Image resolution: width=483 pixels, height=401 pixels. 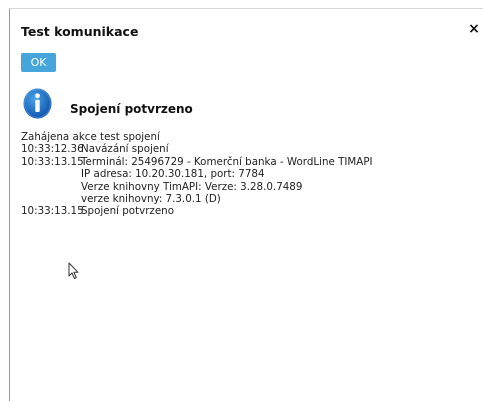 I want to click on log-time: 10:33:12.36, so click(x=52, y=149).